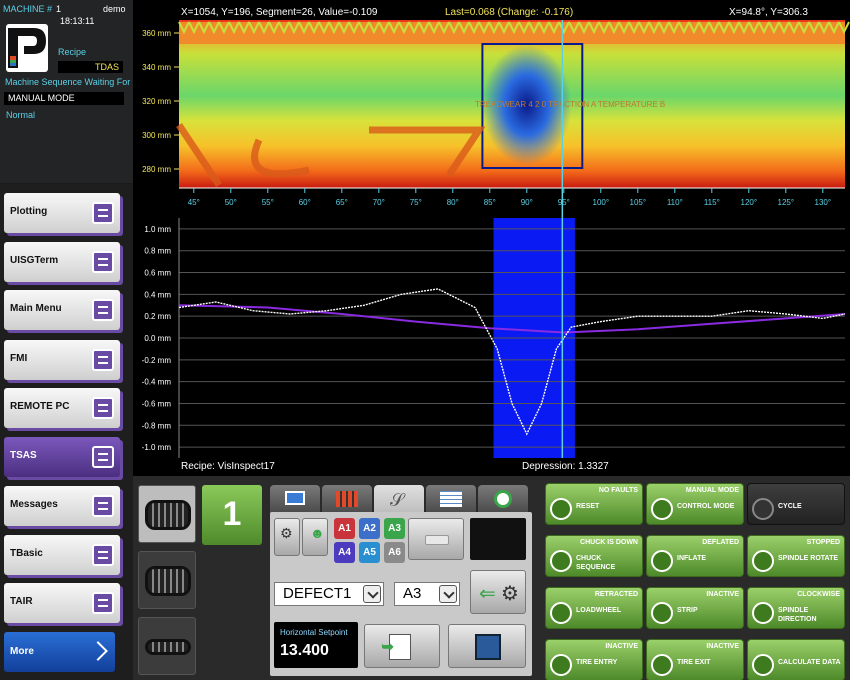  I want to click on x-tick-label: 65°, so click(342, 202).